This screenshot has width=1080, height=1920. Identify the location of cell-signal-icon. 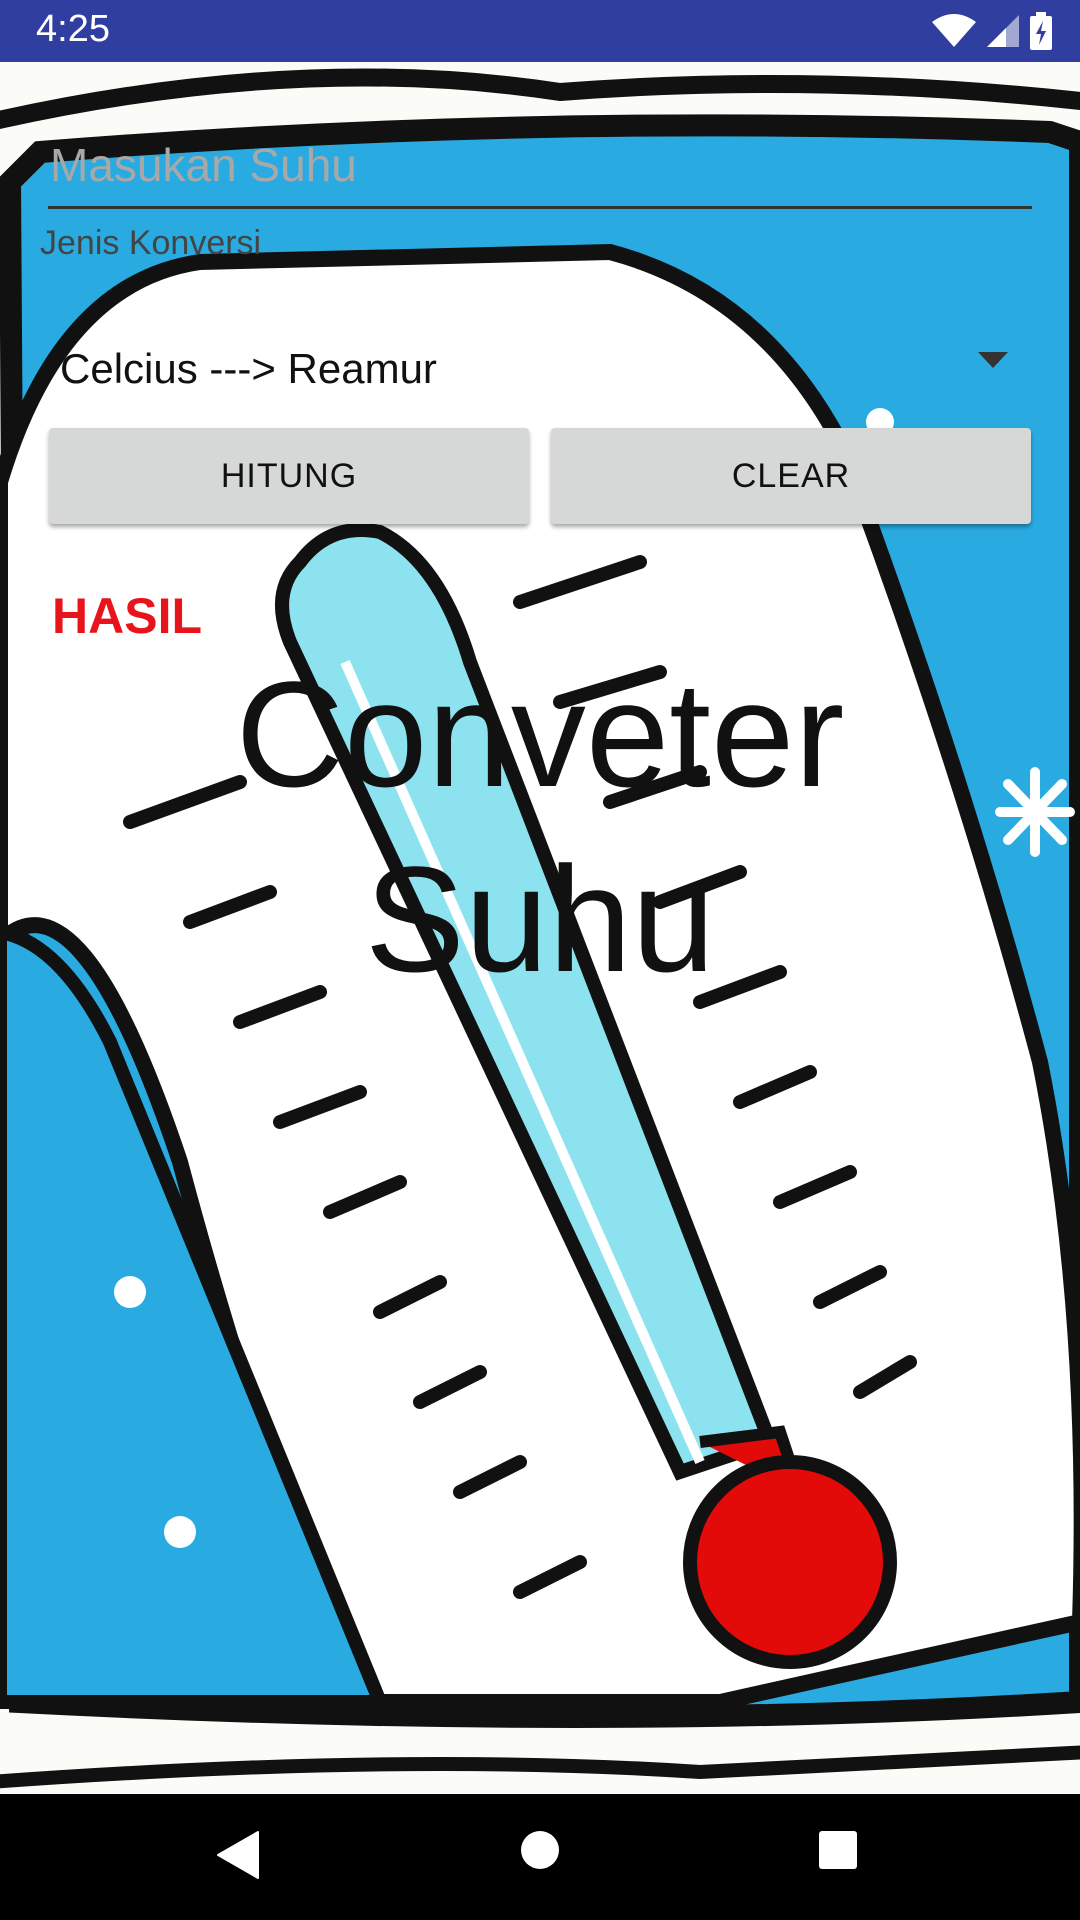
(1003, 31).